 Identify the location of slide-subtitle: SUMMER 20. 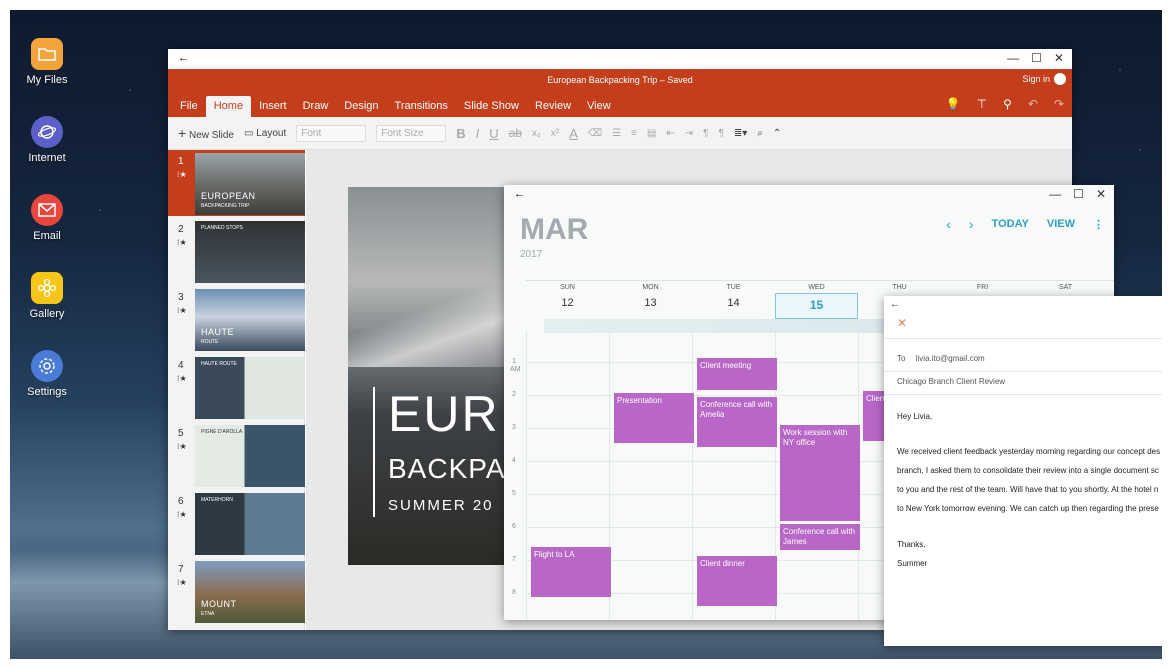
(441, 505).